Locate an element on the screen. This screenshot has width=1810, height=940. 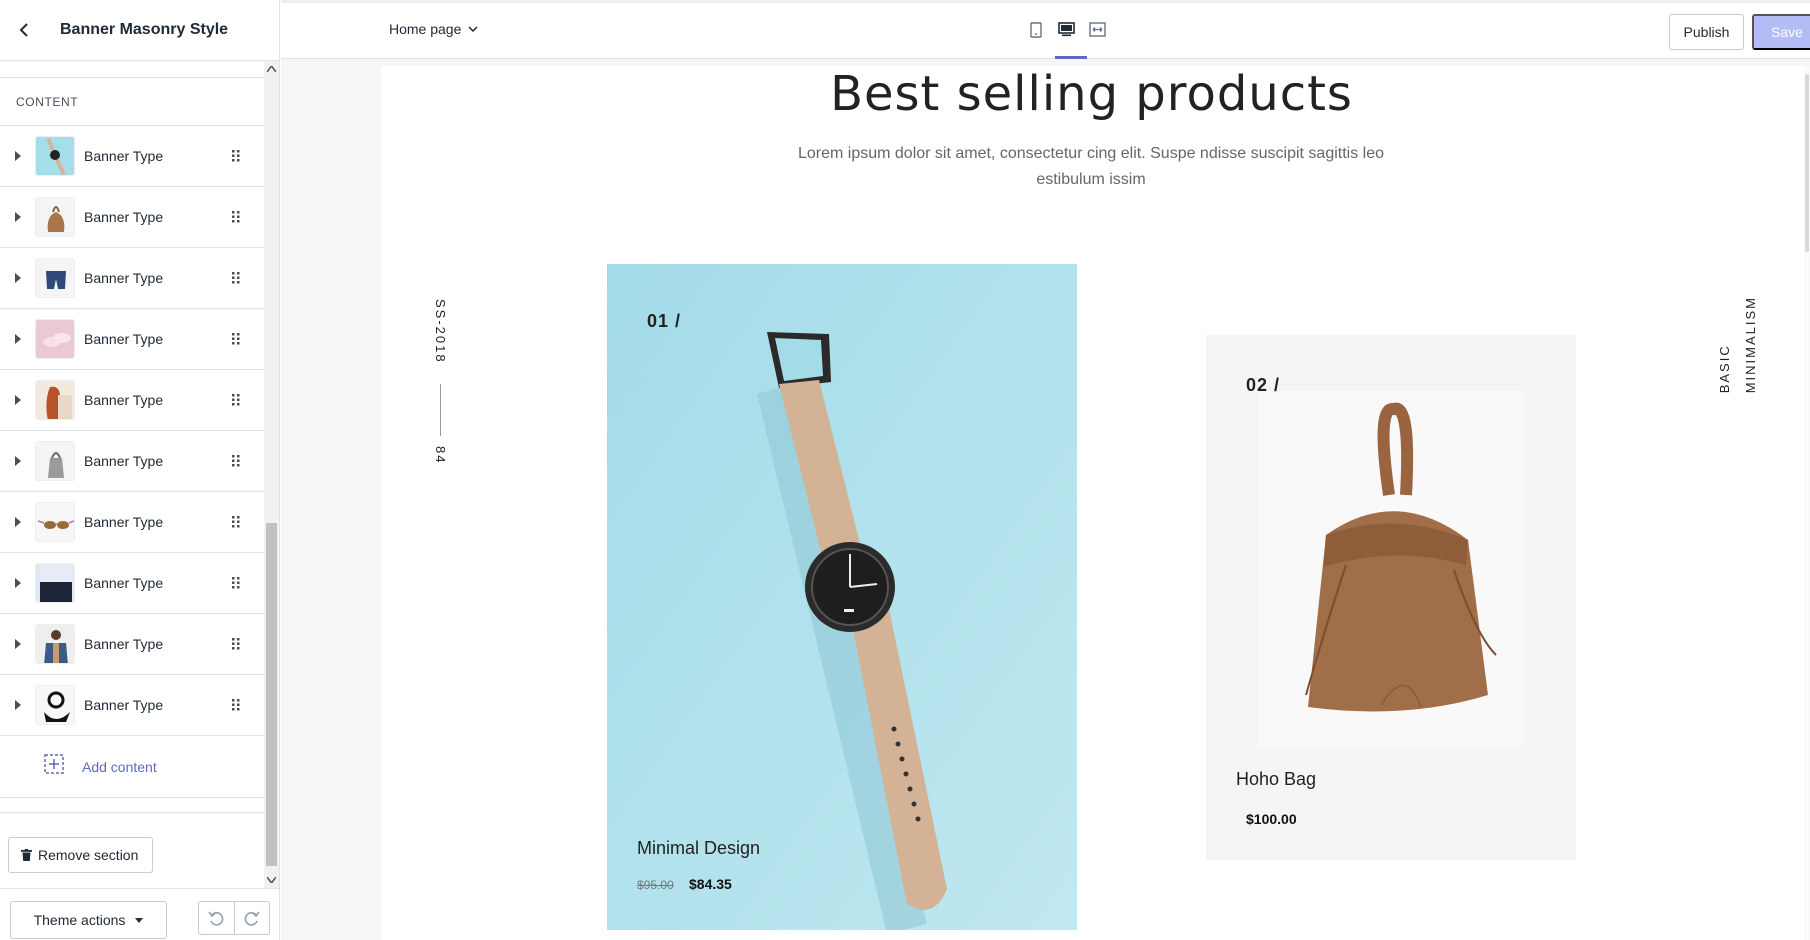
product-index: 02 / is located at coordinates (1263, 385).